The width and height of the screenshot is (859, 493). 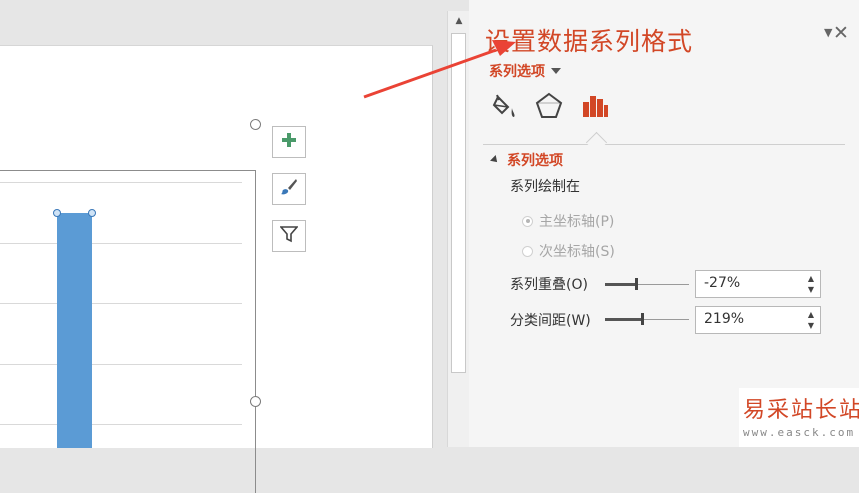 I want to click on gap-width-spinner: 219% ▲ ▼, so click(x=758, y=320).